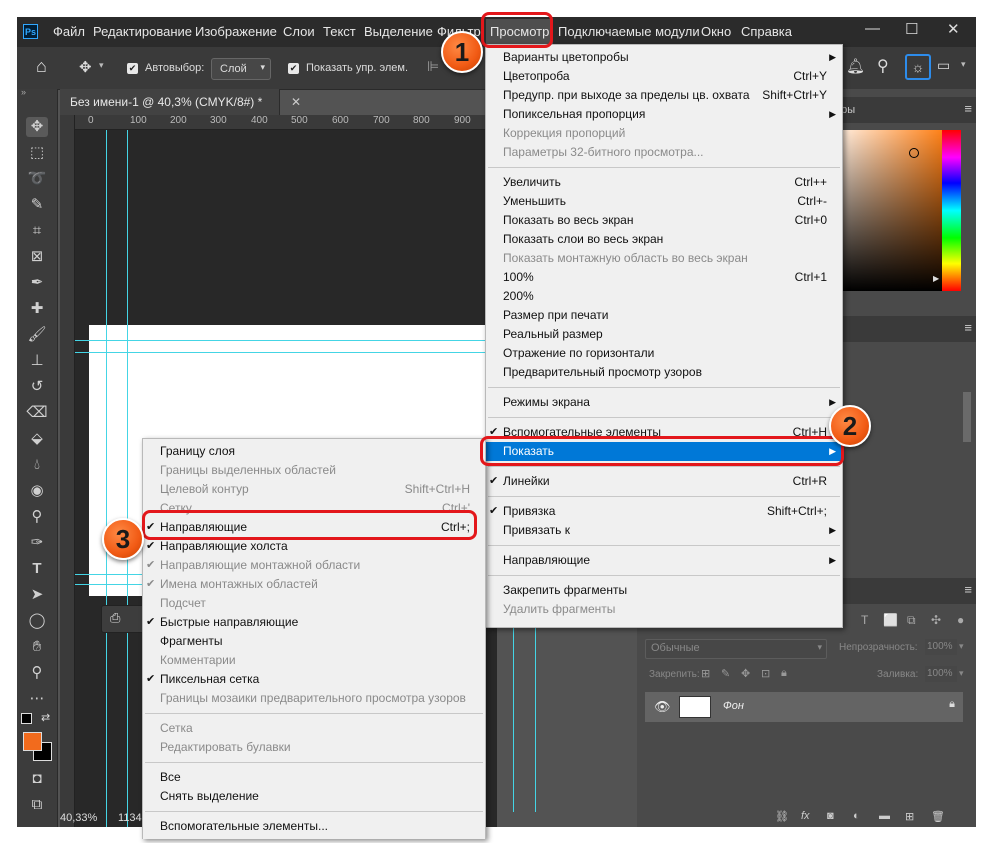  What do you see at coordinates (733, 706) in the screenshot?
I see `layer-name: Фон` at bounding box center [733, 706].